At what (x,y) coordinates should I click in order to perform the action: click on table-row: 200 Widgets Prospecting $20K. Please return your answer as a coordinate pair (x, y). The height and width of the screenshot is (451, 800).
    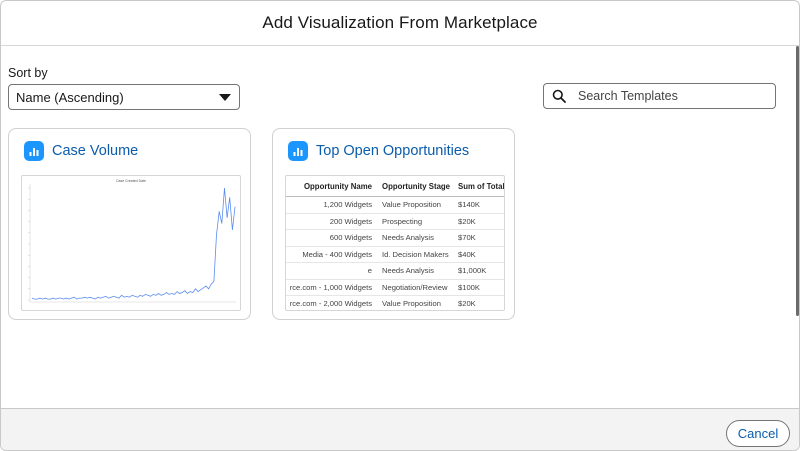
    Looking at the image, I should click on (395, 222).